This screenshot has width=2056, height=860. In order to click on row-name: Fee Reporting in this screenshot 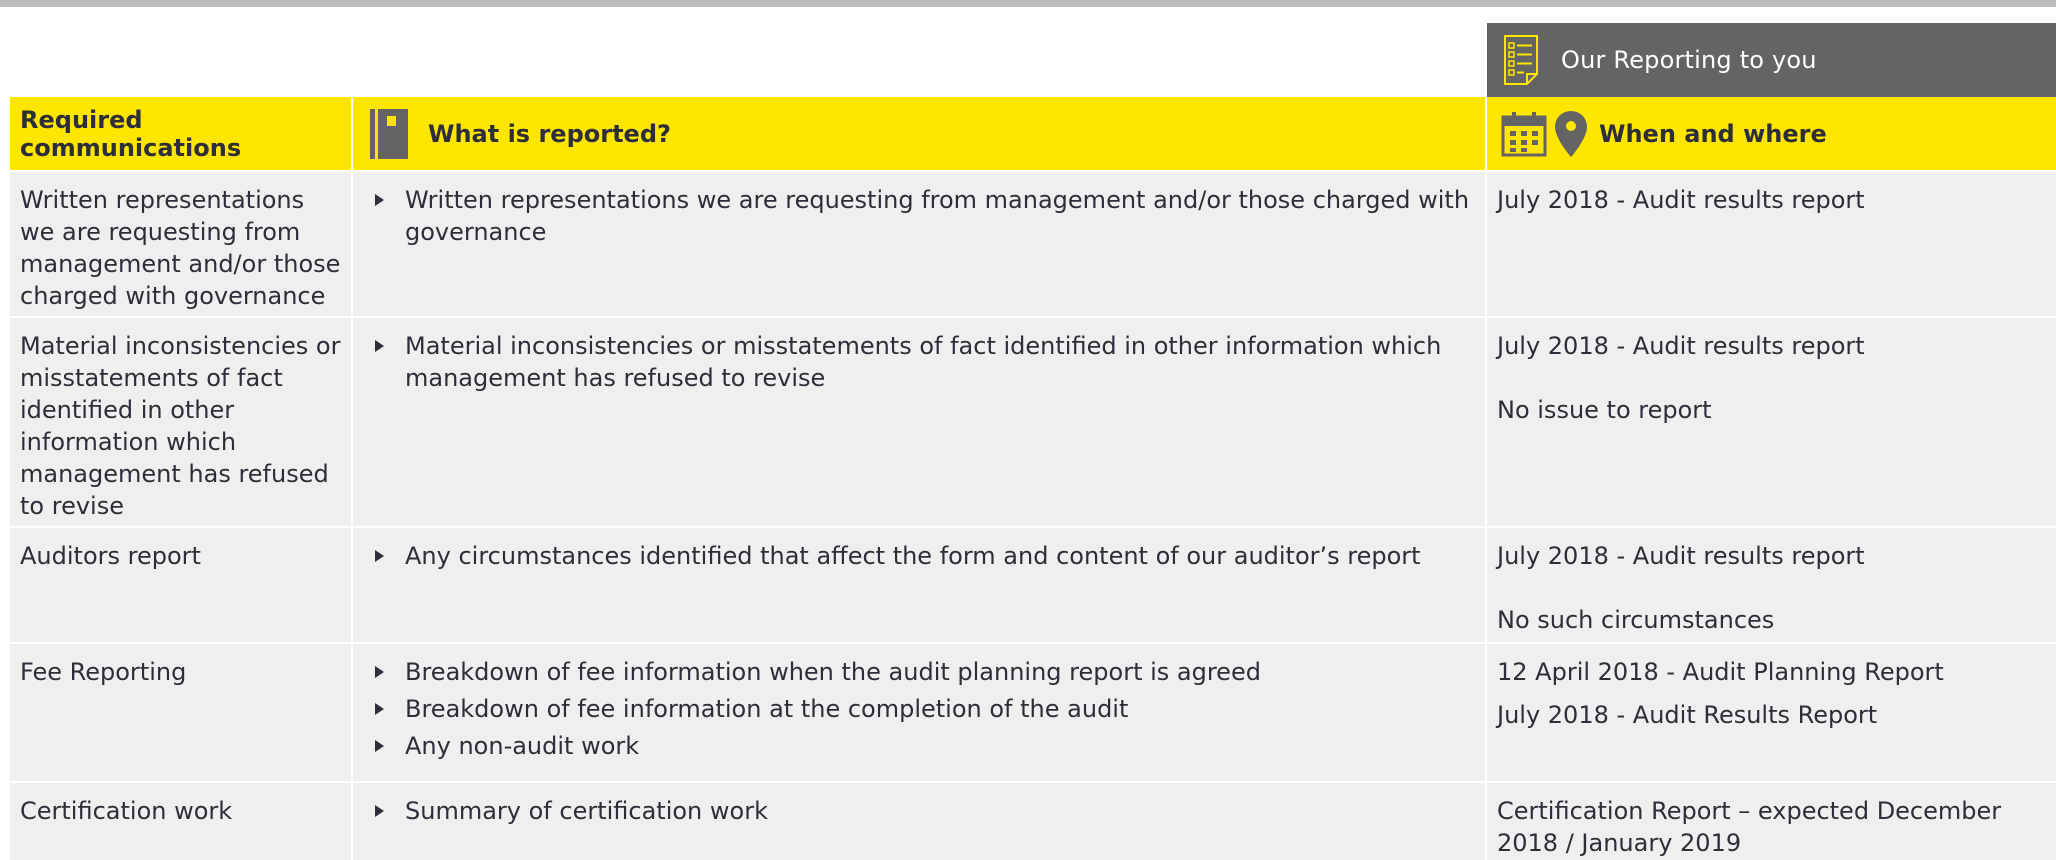, I will do `click(103, 672)`.